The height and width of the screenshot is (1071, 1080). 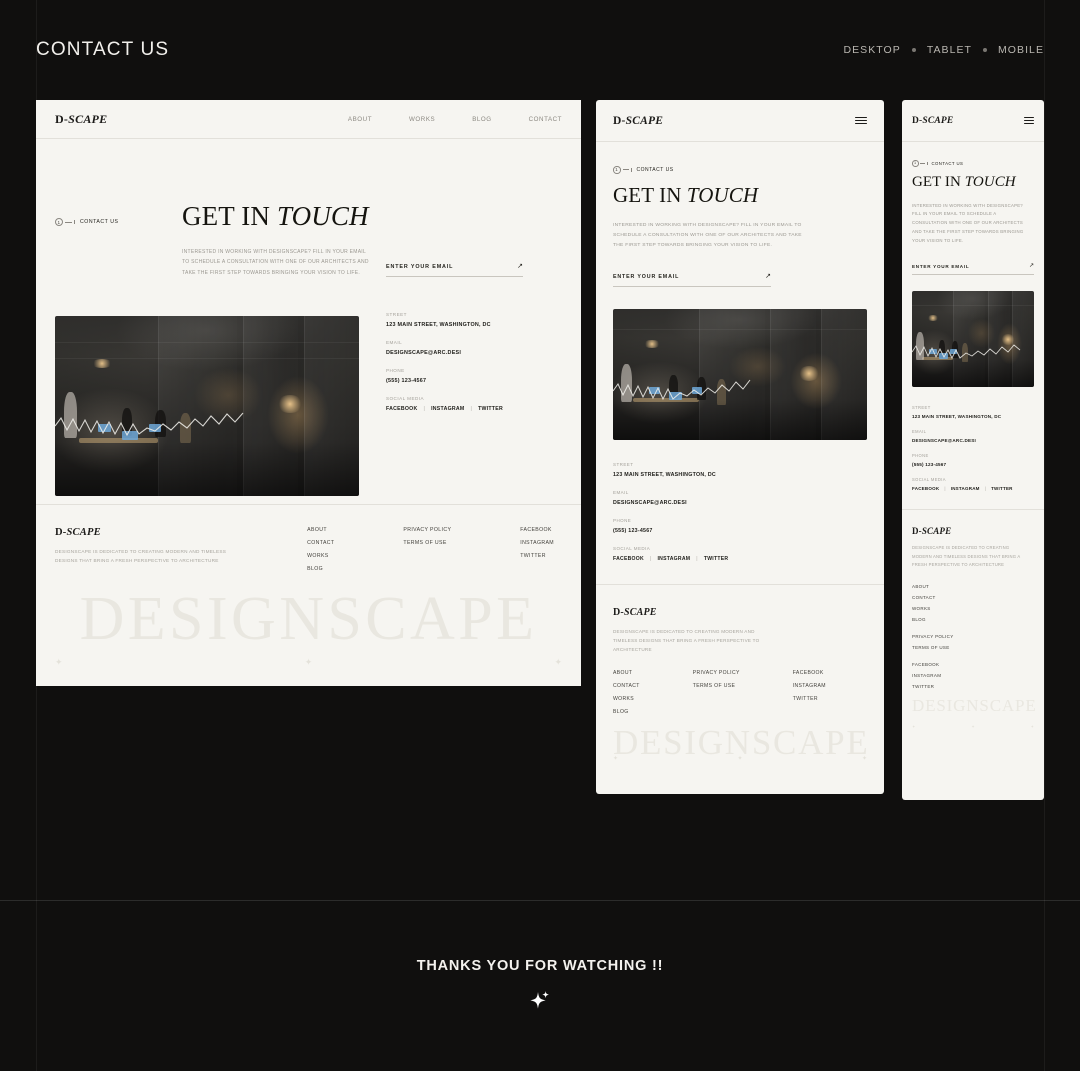 I want to click on device-switcher: DESKTOP TABLET MOBILE, so click(x=943, y=50).